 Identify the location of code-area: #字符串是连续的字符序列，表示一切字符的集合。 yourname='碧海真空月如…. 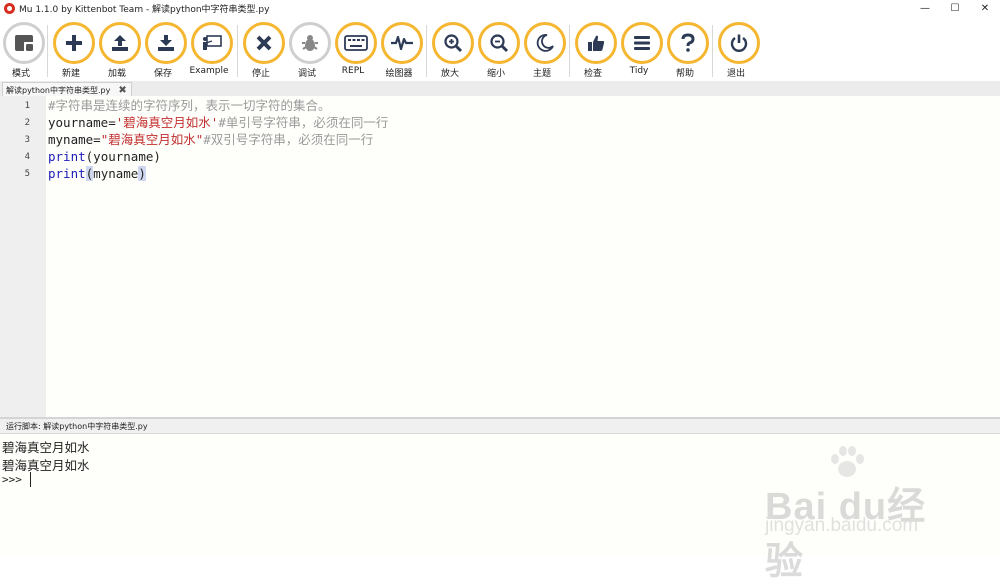
(518, 139).